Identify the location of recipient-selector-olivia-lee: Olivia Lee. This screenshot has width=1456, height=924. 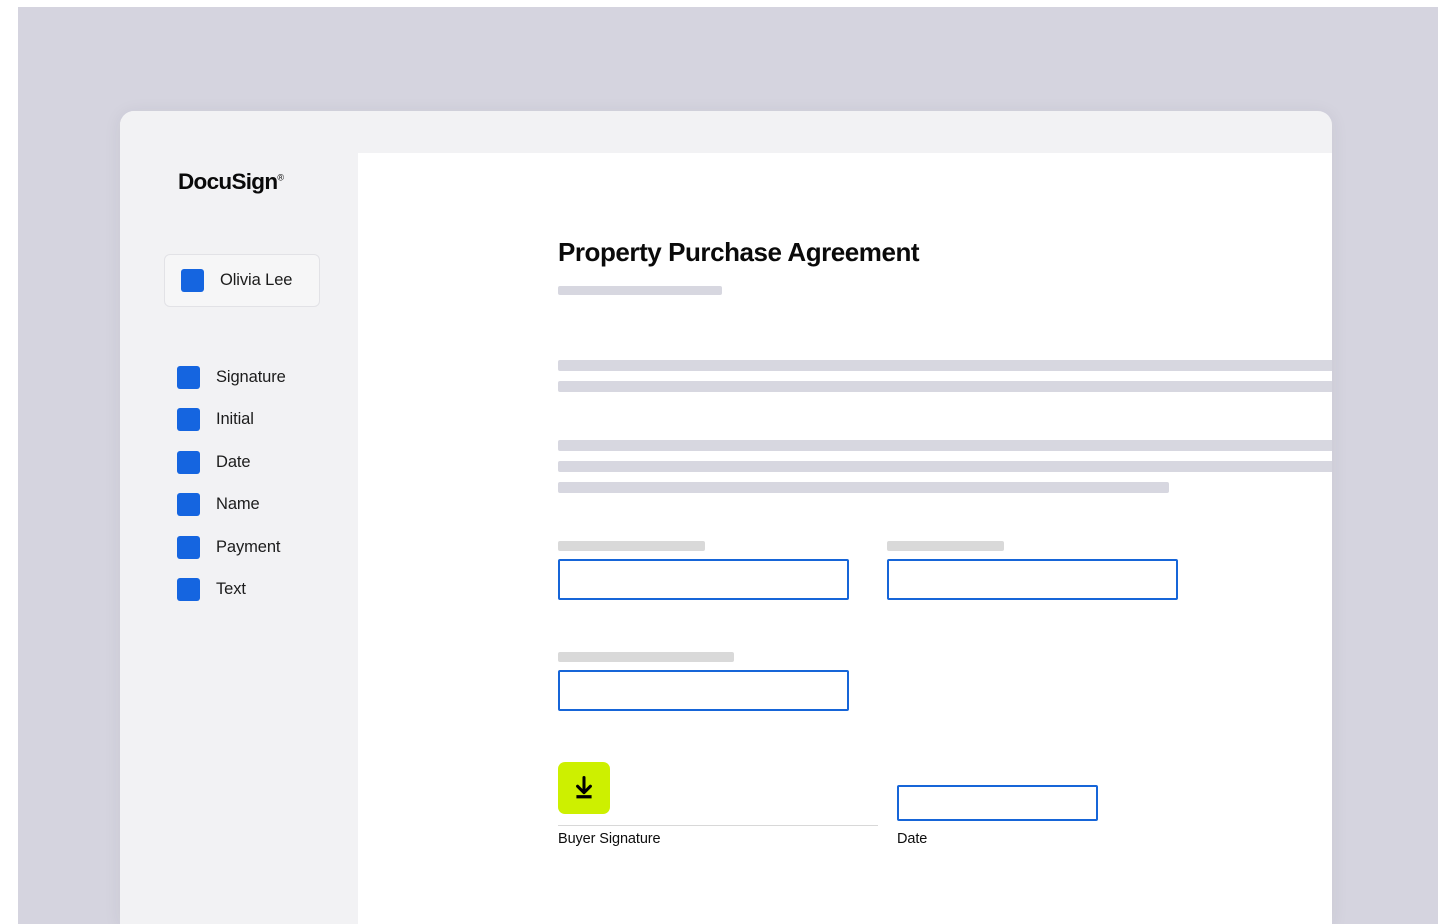
(242, 280).